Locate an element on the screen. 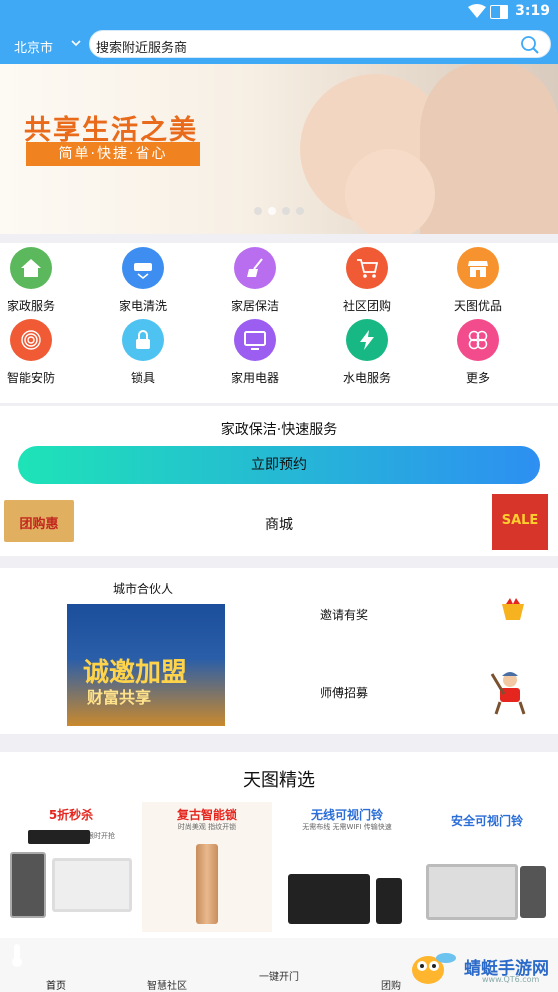  category-item-house-cleaning: 家居保洁 is located at coordinates (255, 280).